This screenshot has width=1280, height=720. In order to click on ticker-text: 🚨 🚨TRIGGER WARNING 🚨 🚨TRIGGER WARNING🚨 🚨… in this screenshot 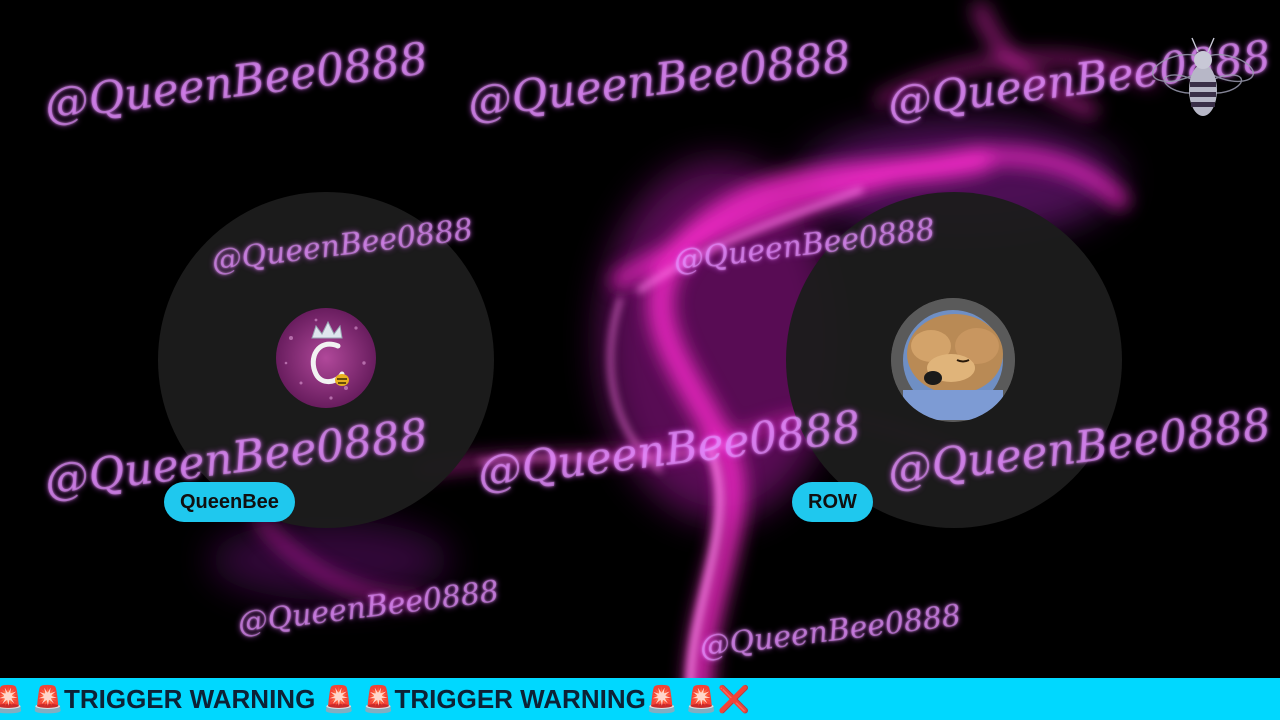, I will do `click(375, 699)`.